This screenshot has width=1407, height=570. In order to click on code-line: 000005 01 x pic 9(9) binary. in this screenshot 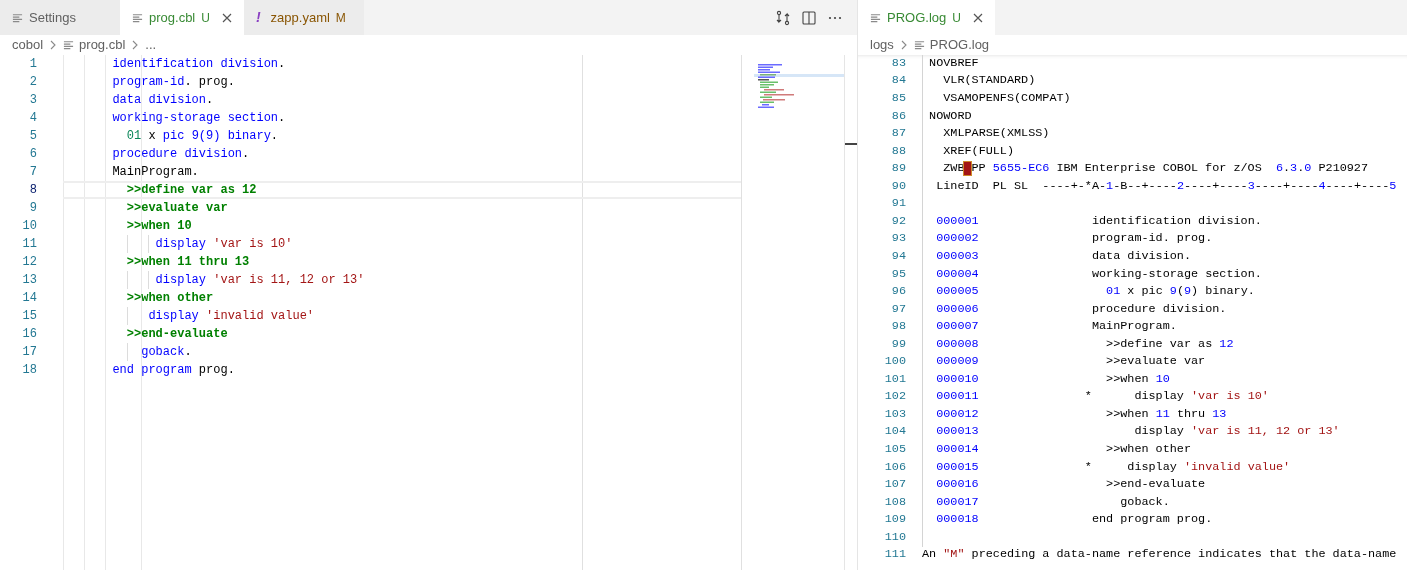, I will do `click(1095, 292)`.